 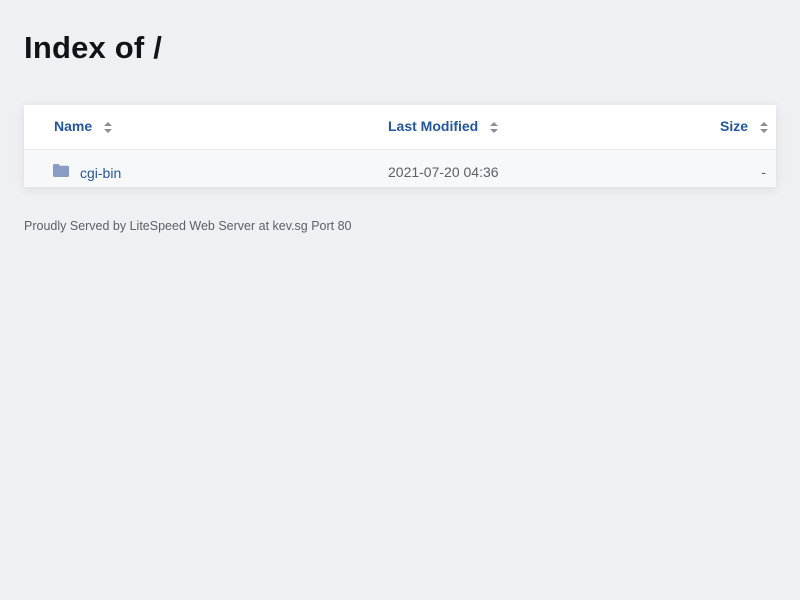 I want to click on folder-icon, so click(x=61, y=170).